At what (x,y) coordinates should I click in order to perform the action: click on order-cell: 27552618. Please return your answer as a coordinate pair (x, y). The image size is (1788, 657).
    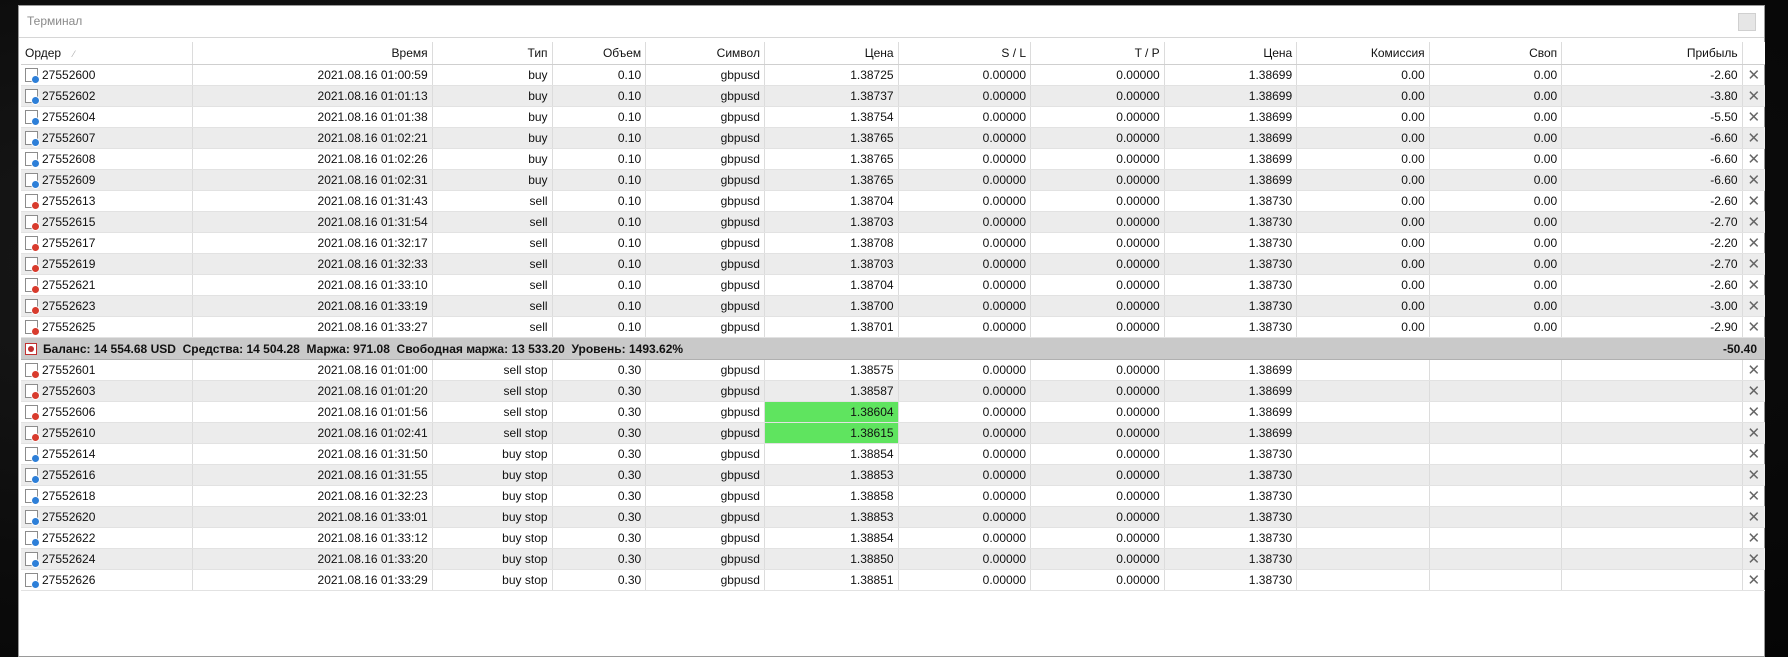
    Looking at the image, I should click on (107, 496).